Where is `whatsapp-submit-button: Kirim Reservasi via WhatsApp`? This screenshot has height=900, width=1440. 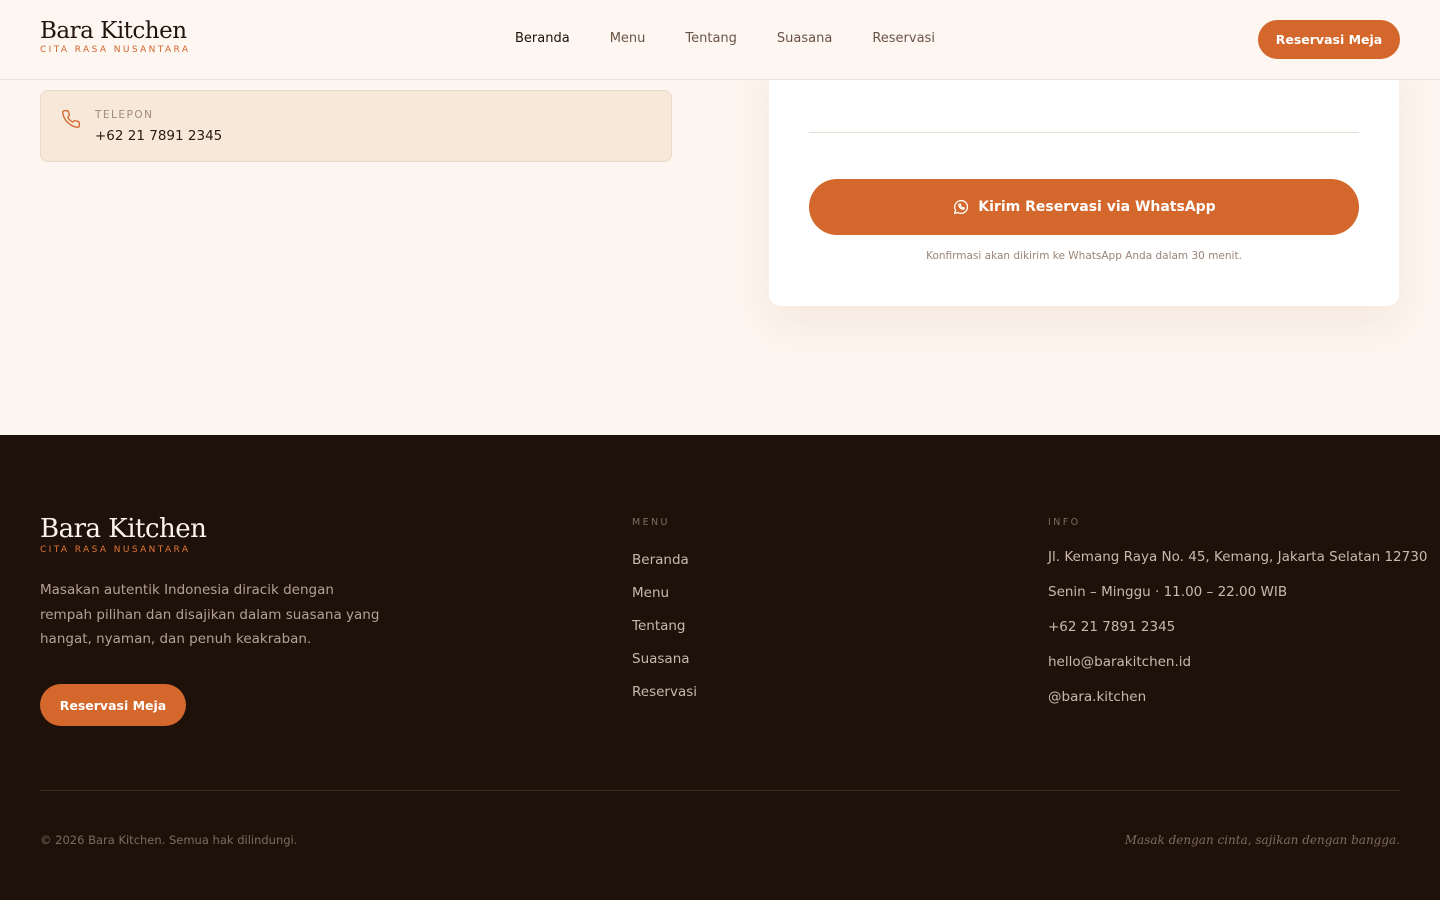
whatsapp-submit-button: Kirim Reservasi via WhatsApp is located at coordinates (1084, 207).